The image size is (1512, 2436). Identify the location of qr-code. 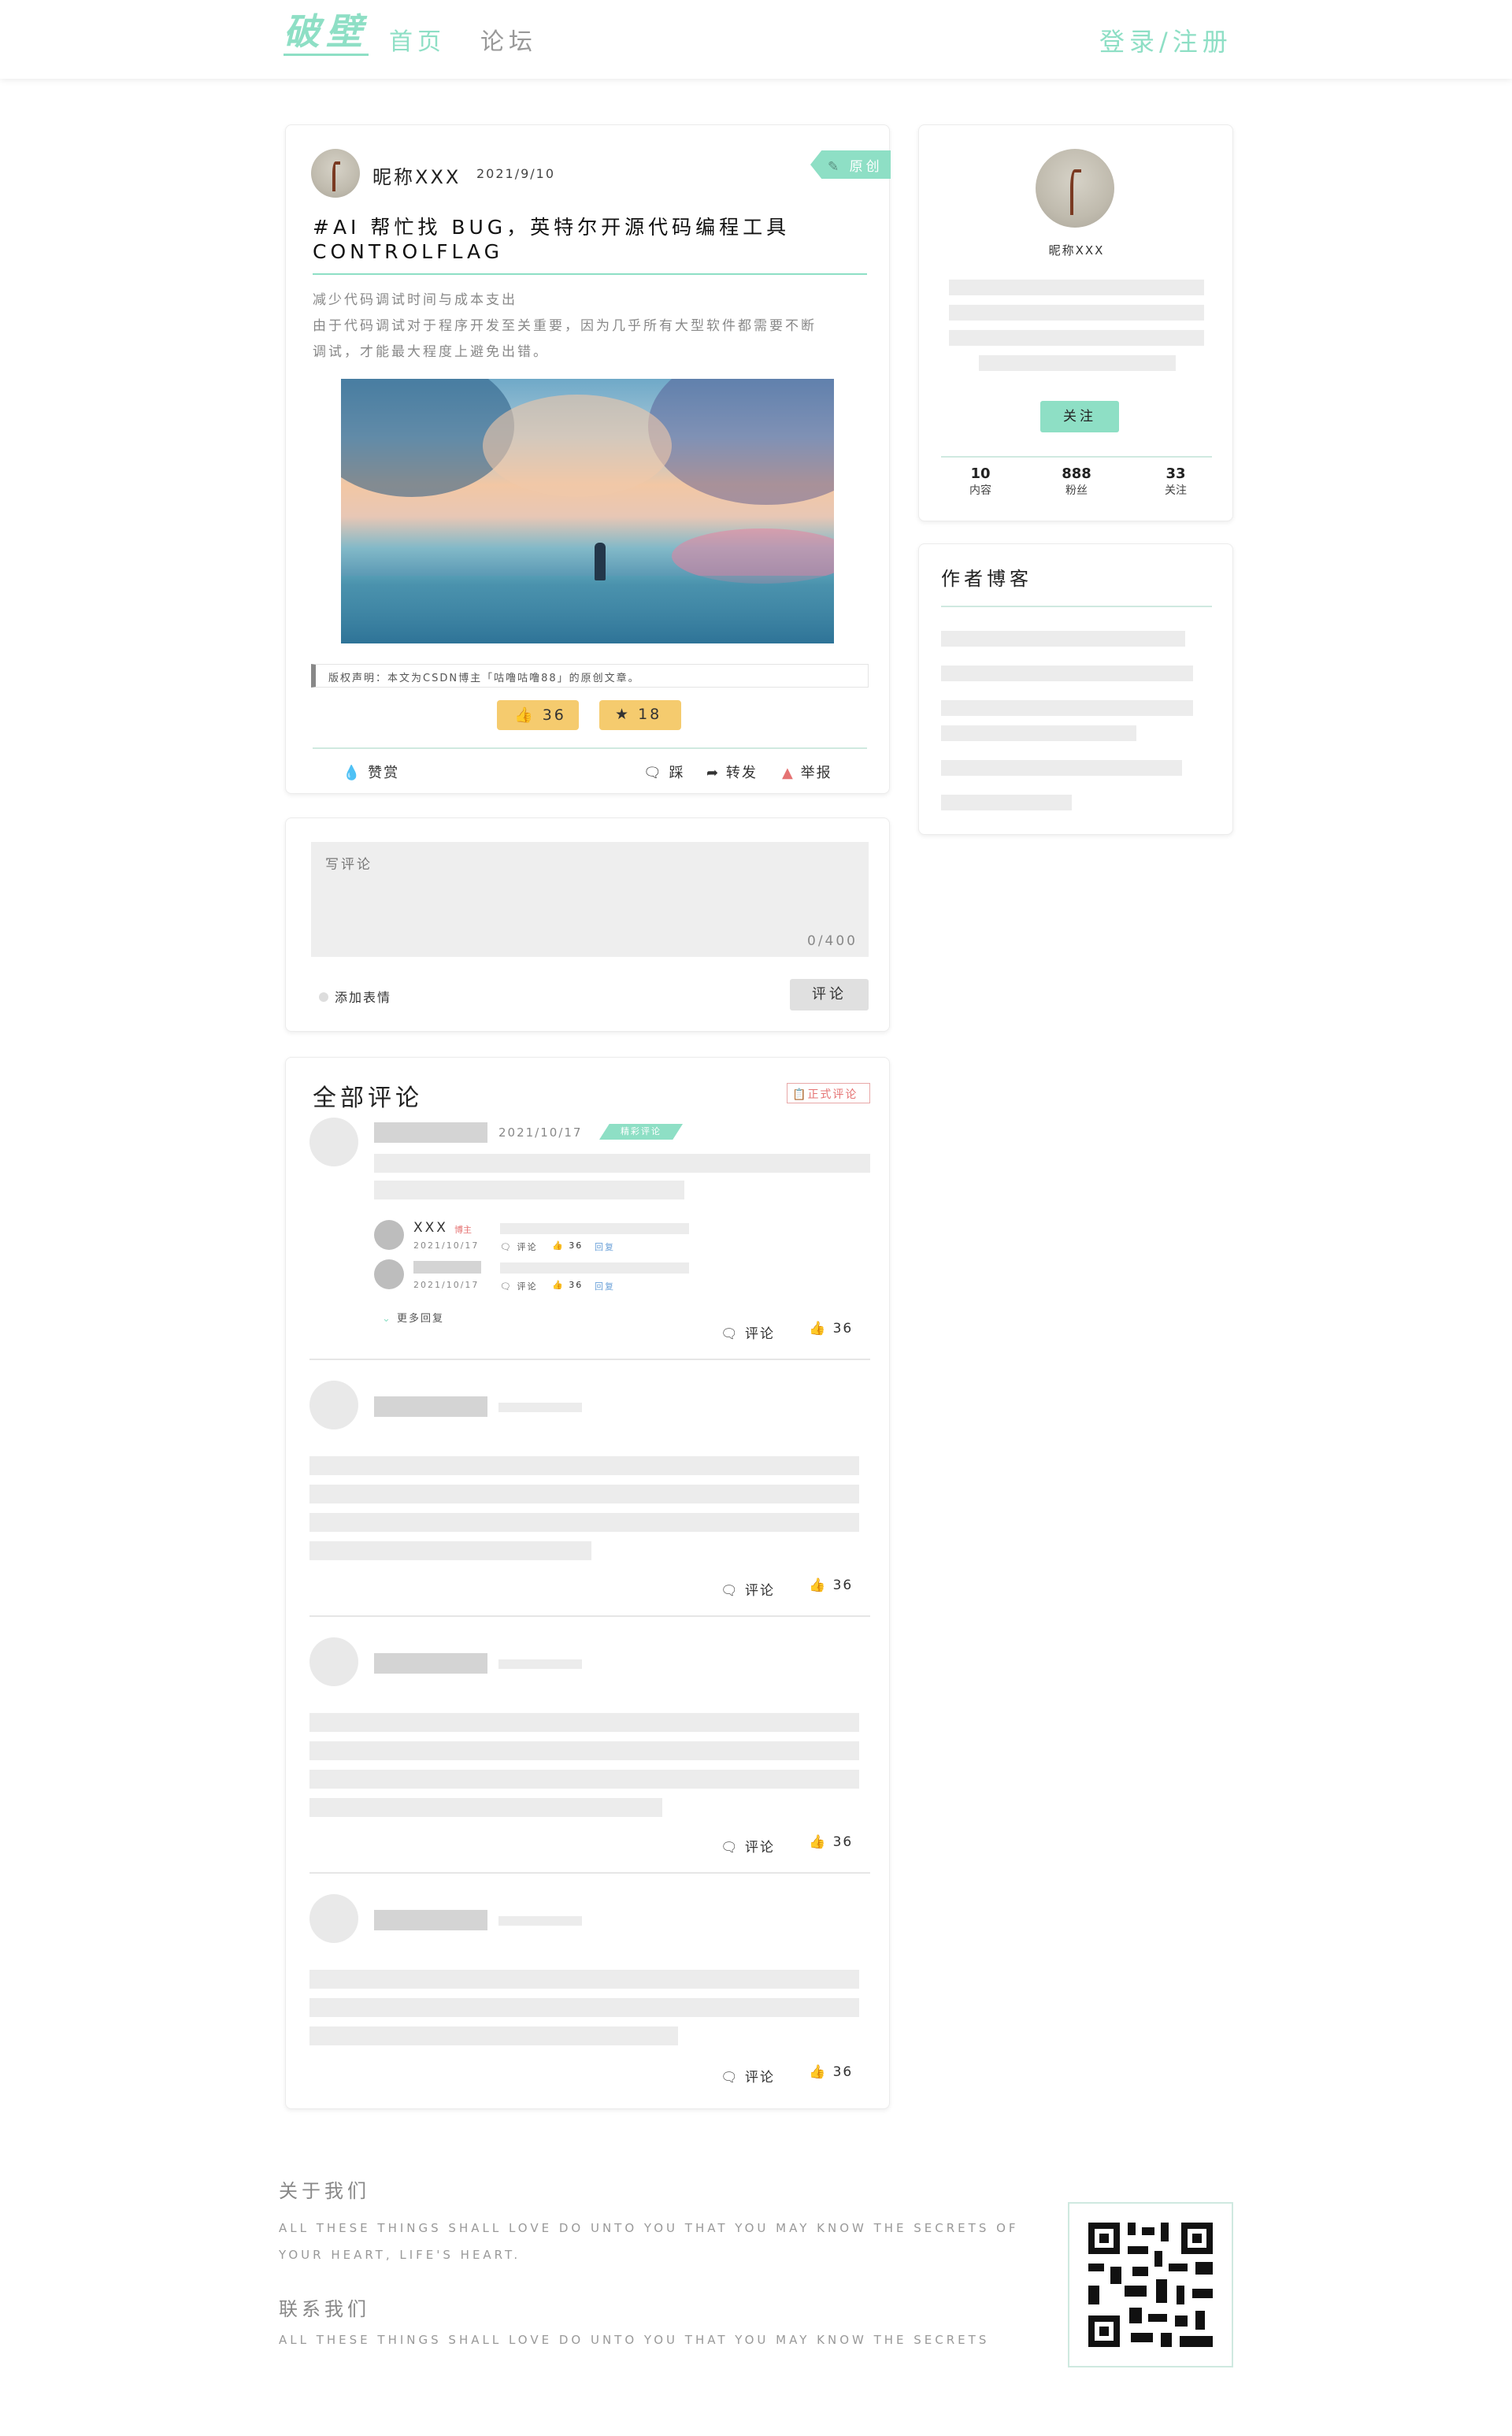
(1150, 2284).